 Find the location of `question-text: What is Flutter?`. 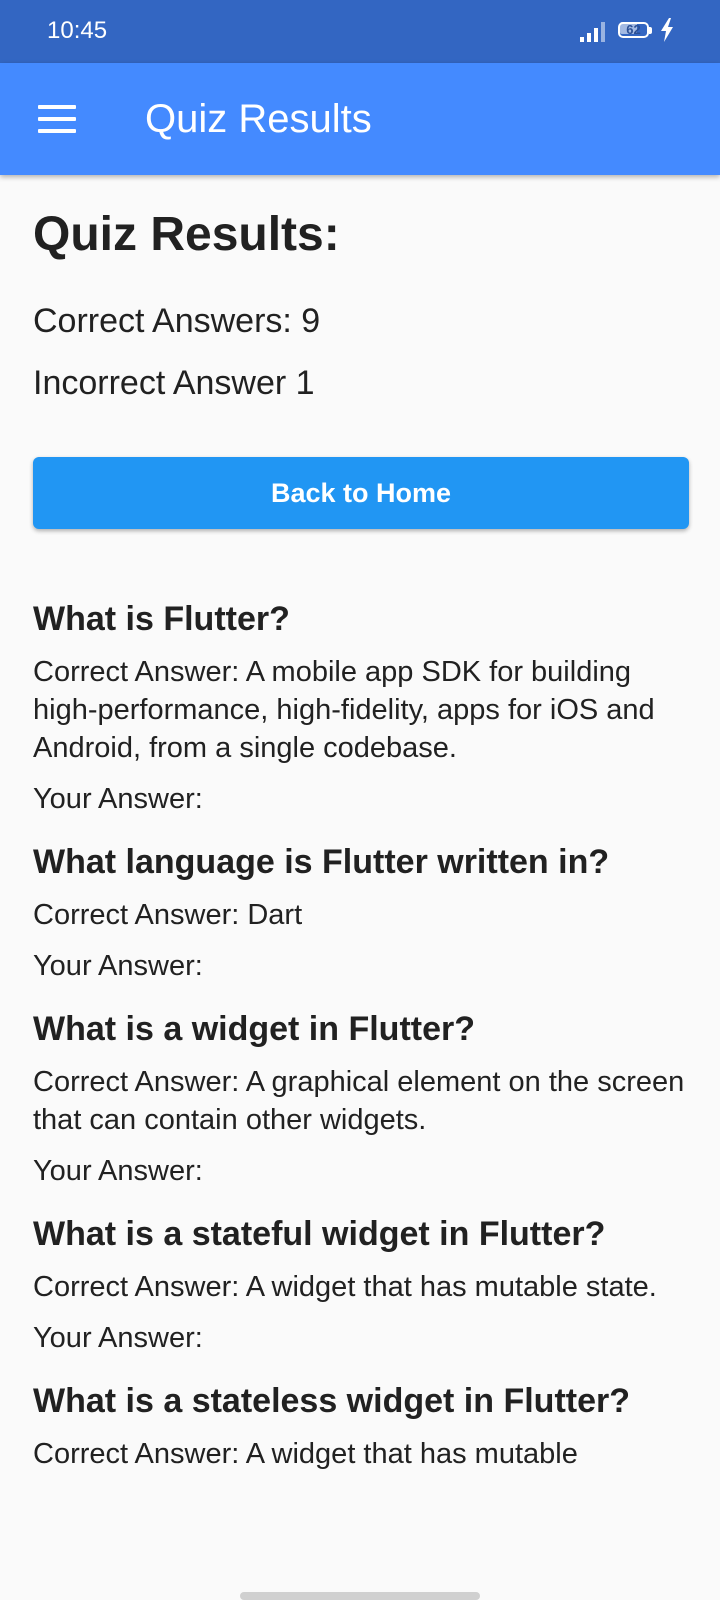

question-text: What is Flutter? is located at coordinates (161, 619).